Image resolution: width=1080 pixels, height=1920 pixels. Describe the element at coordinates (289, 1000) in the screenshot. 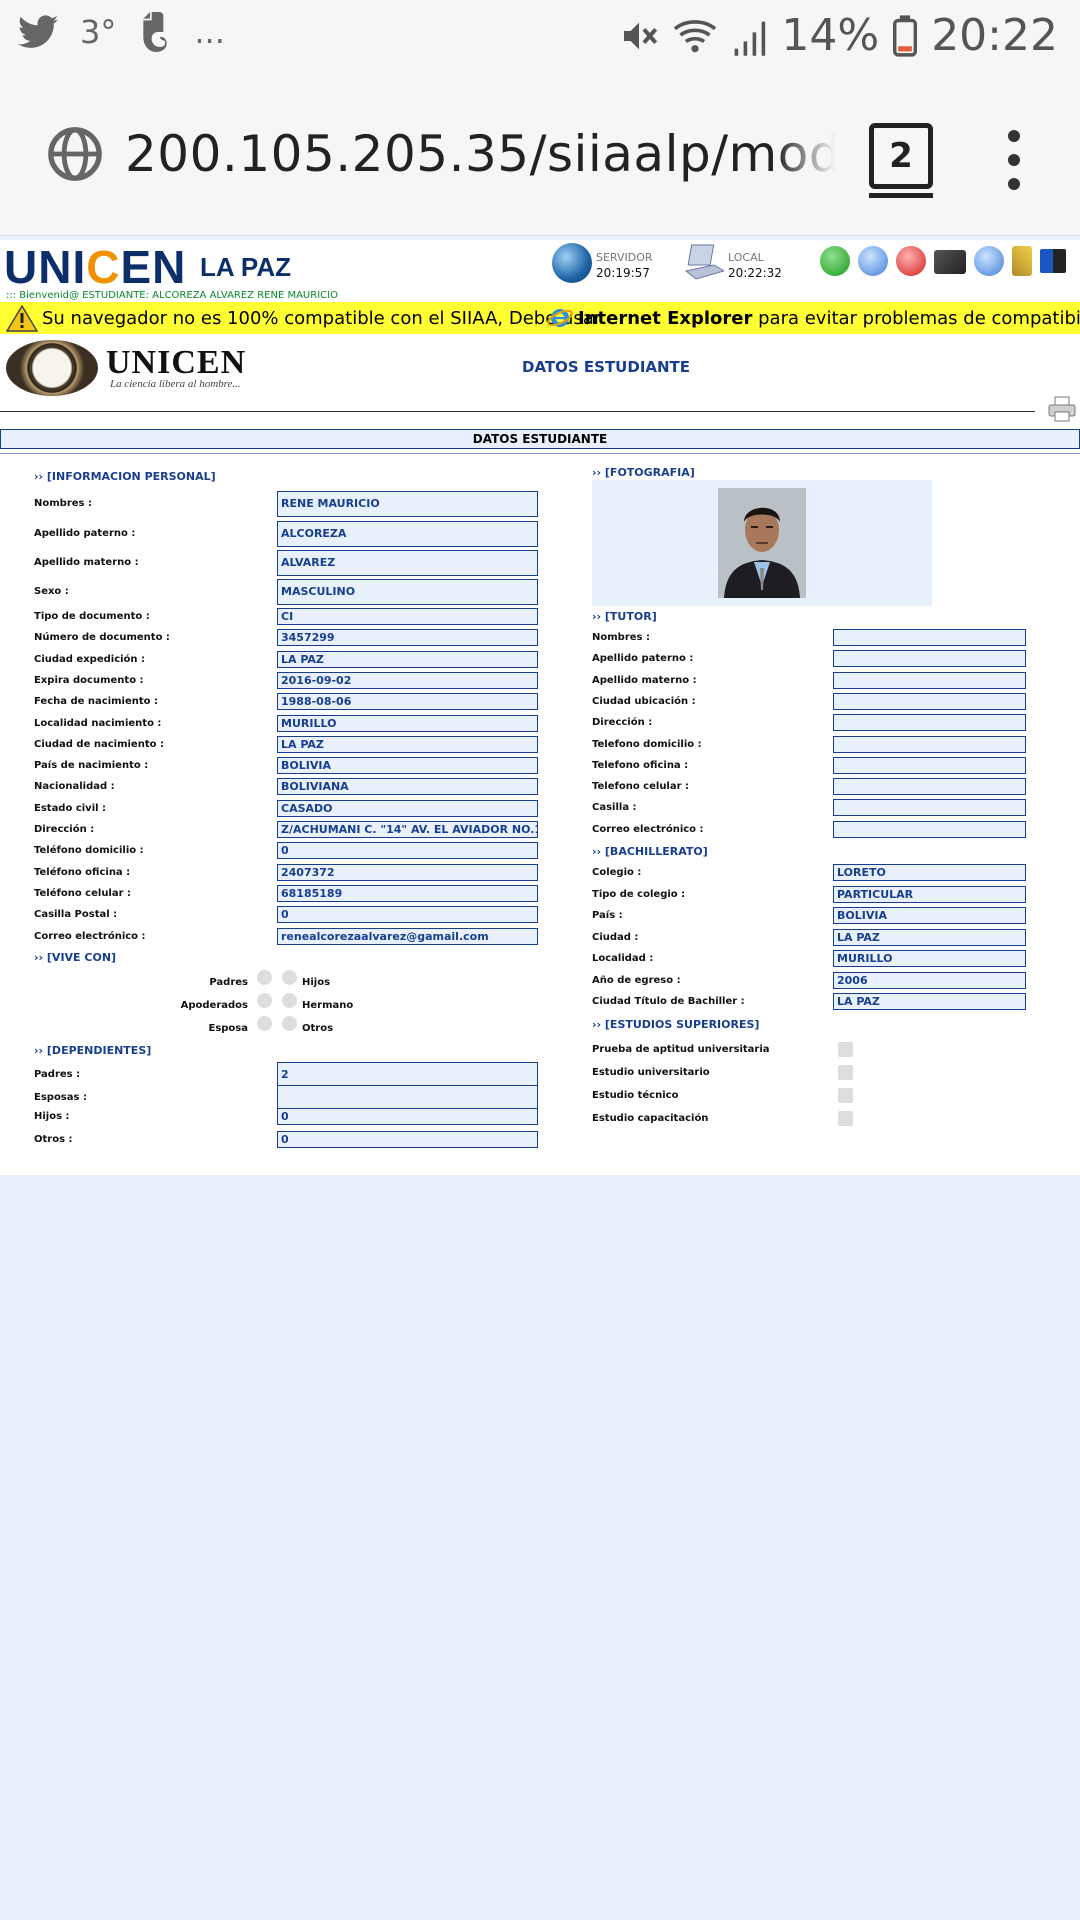

I see `vive-con-hermano-radio` at that location.